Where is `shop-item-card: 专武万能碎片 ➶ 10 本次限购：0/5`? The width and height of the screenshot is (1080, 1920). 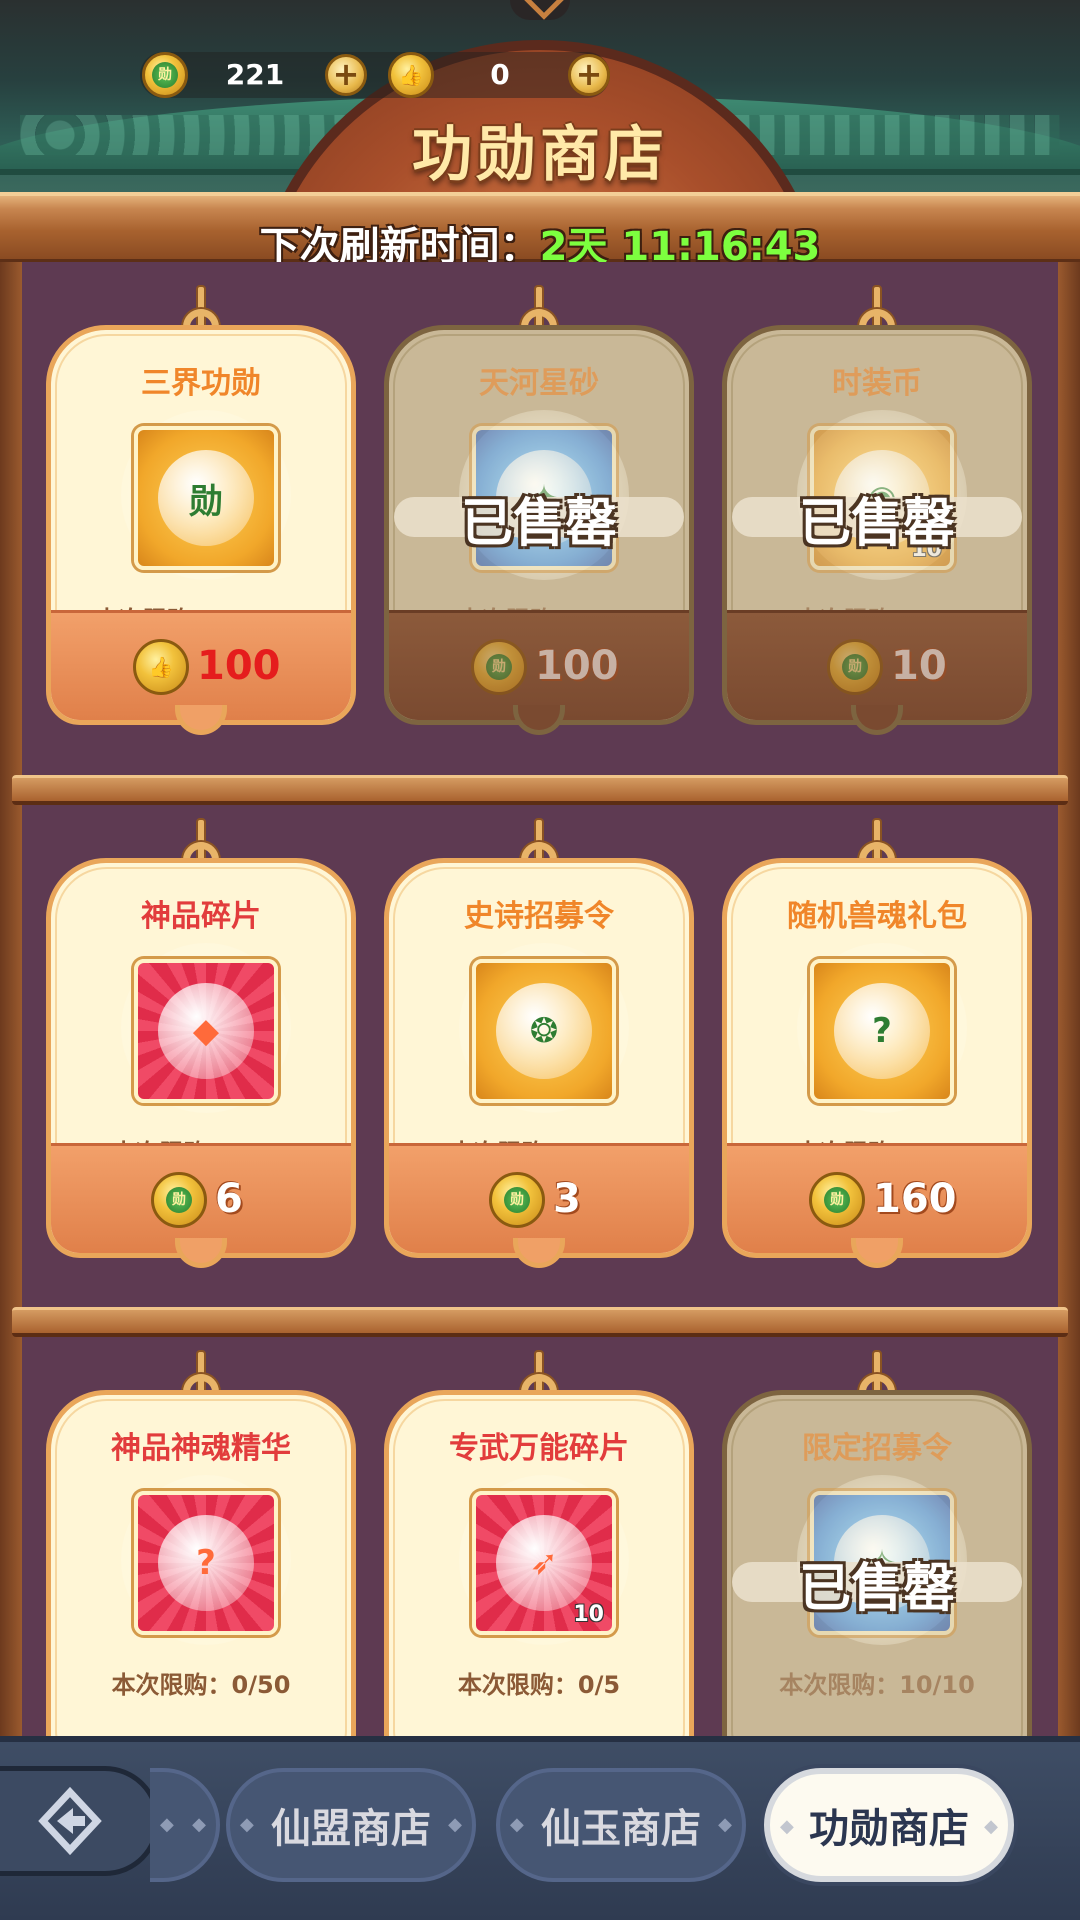
shop-item-card: 专武万能碎片 ➶ 10 本次限购：0/5 is located at coordinates (539, 1560).